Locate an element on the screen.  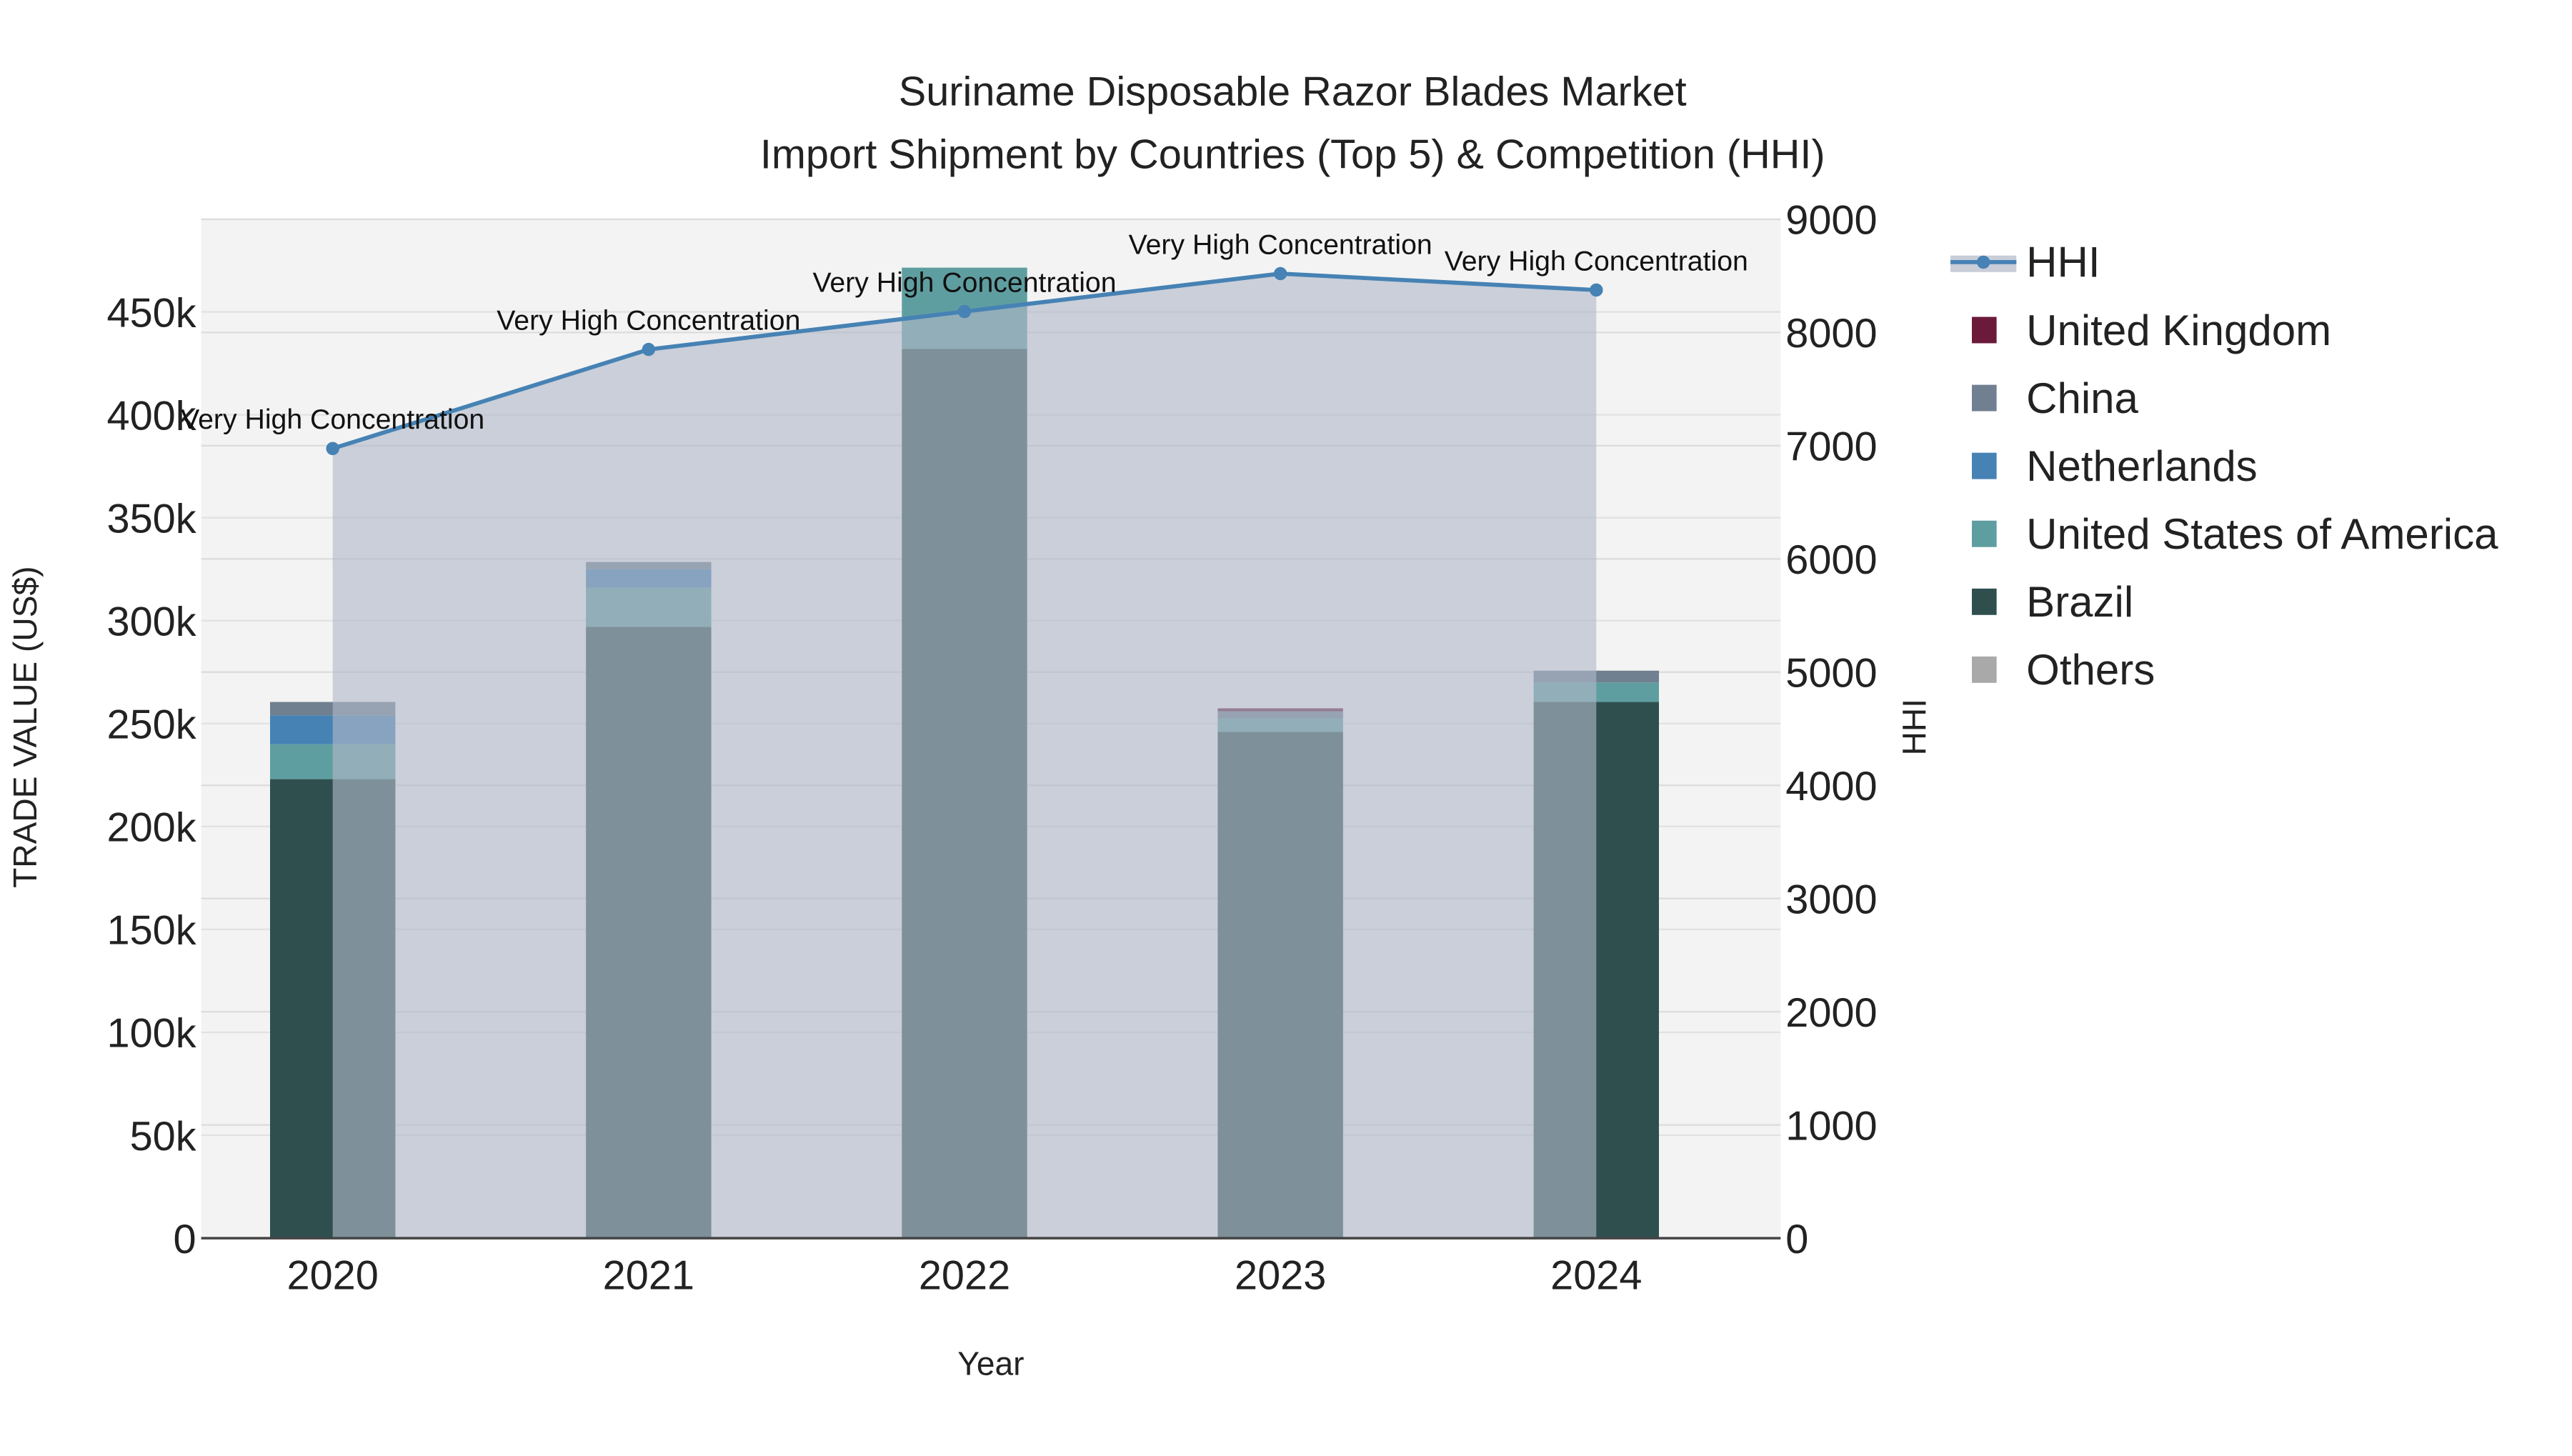
legend-label: Netherlands is located at coordinates (2142, 466).